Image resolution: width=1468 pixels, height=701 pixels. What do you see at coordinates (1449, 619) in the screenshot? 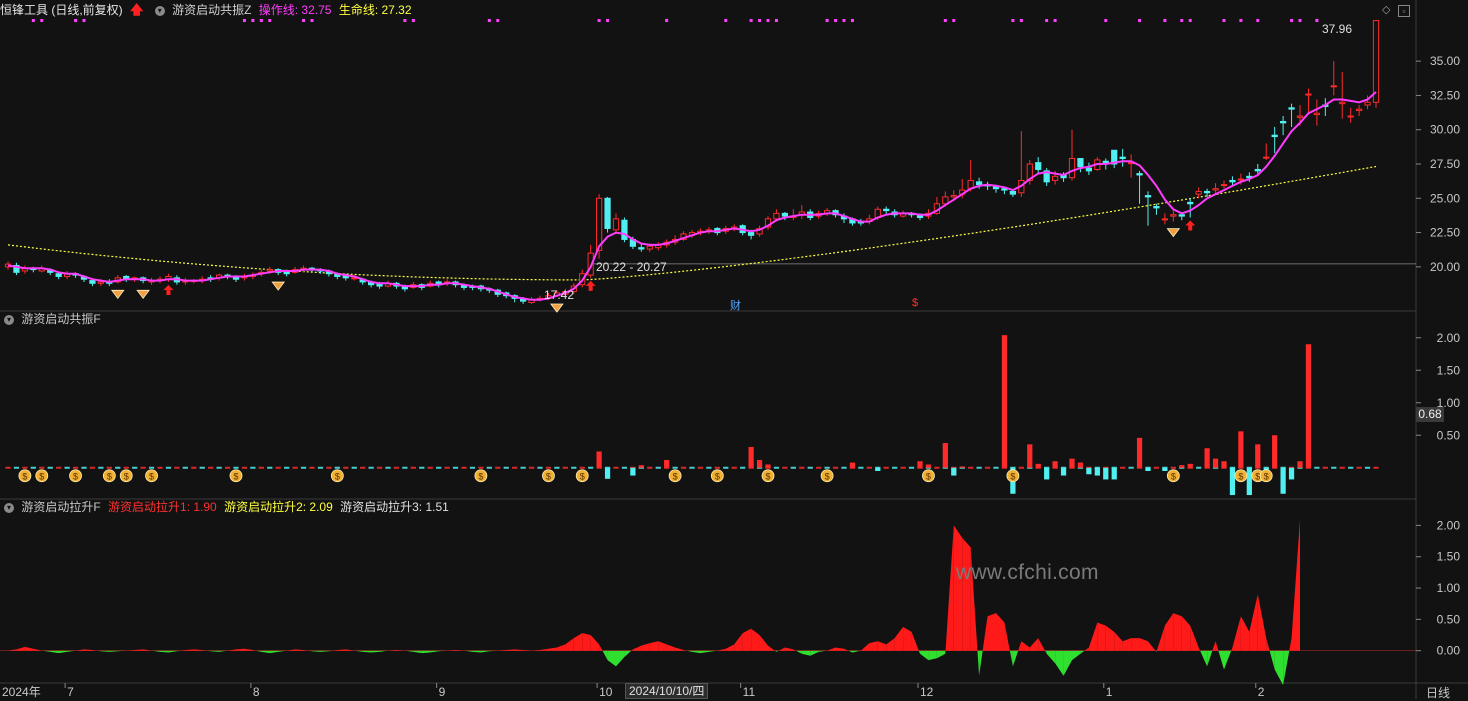
I see `y-tick-label: 0.50` at bounding box center [1449, 619].